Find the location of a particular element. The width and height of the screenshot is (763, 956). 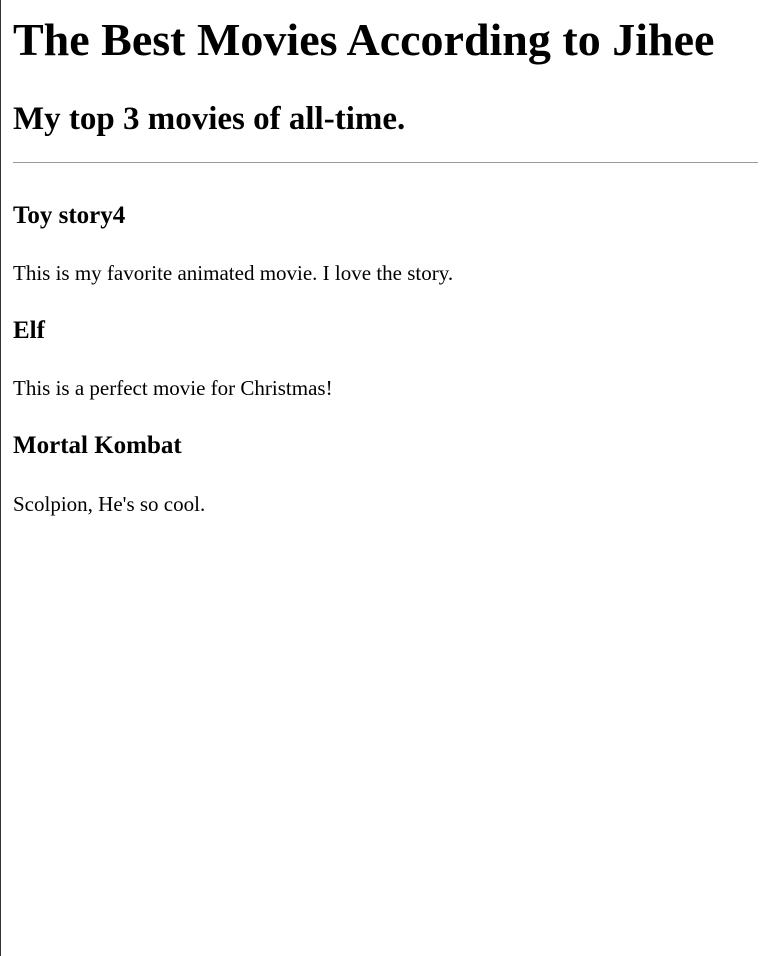

horizontal-divider is located at coordinates (385, 162).